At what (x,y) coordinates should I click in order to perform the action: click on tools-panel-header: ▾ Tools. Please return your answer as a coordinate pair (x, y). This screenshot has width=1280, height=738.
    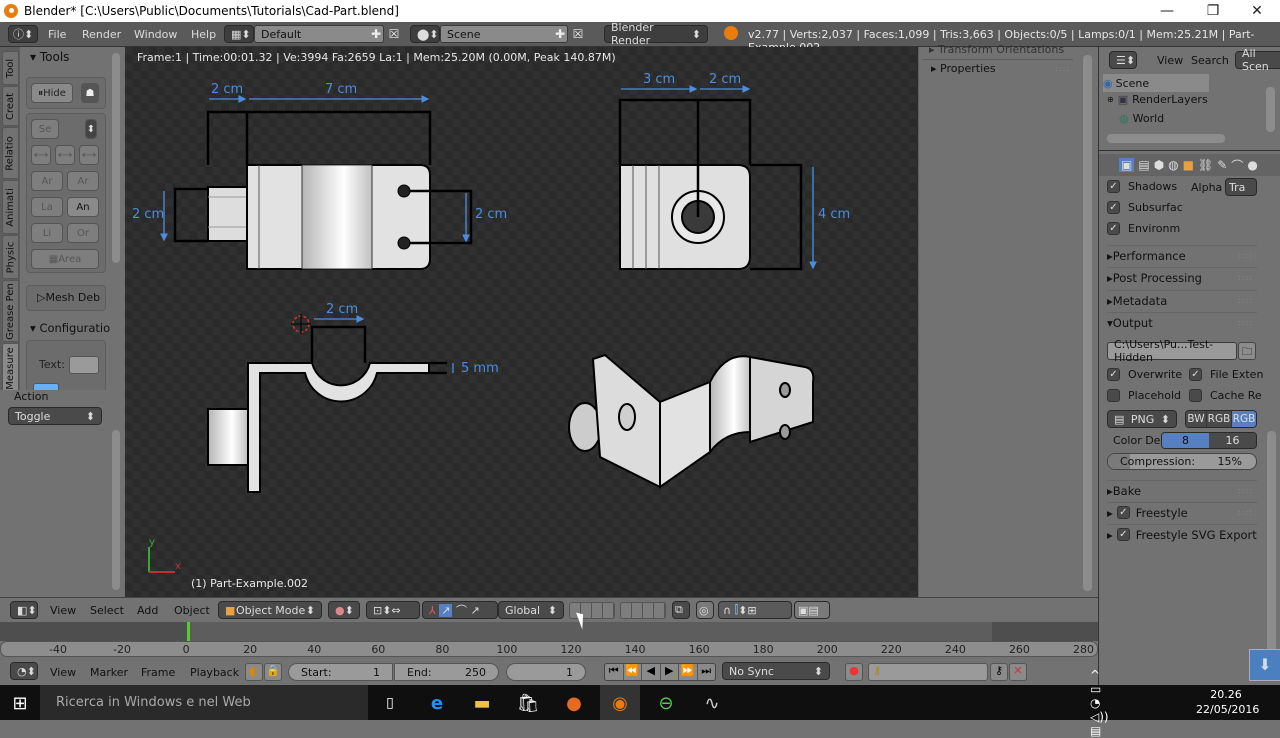
    Looking at the image, I should click on (49, 57).